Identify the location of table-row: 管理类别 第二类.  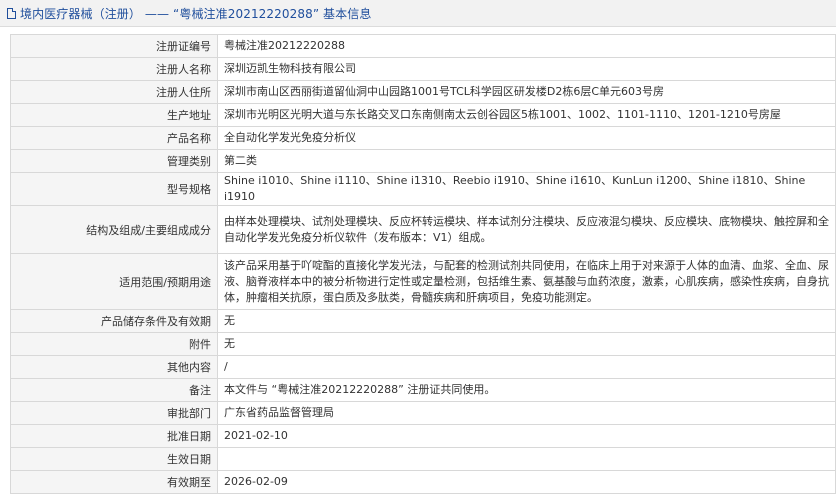
(423, 161).